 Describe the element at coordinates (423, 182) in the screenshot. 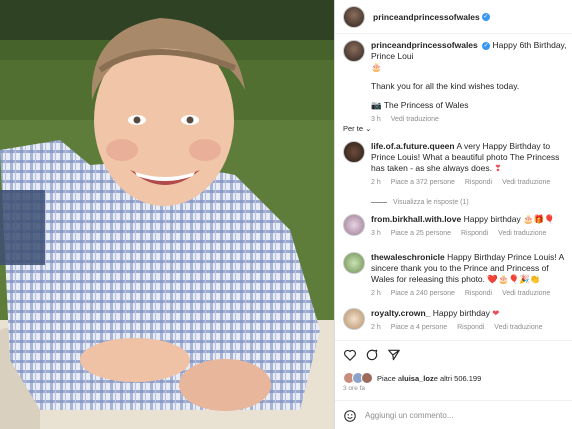

I see `comment-likes: Piace a 372 persone` at that location.